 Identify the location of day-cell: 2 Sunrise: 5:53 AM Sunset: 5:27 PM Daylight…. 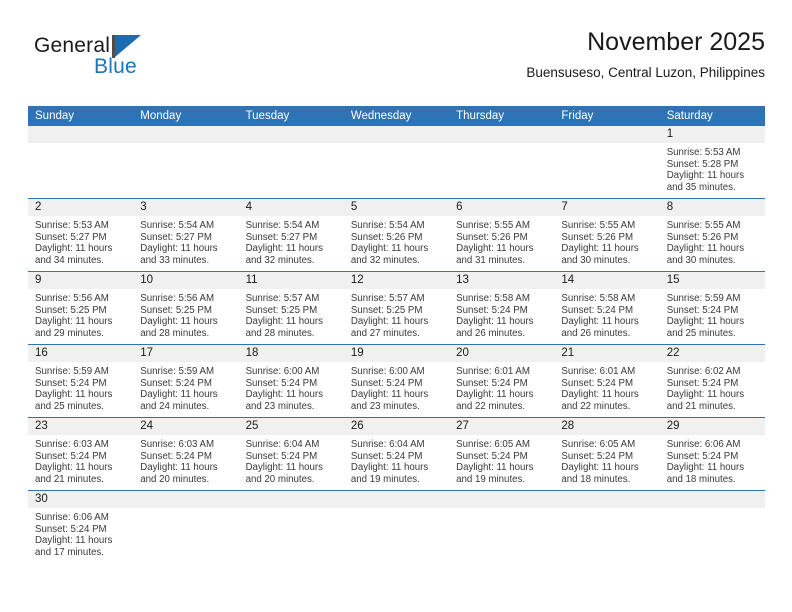
(81, 235).